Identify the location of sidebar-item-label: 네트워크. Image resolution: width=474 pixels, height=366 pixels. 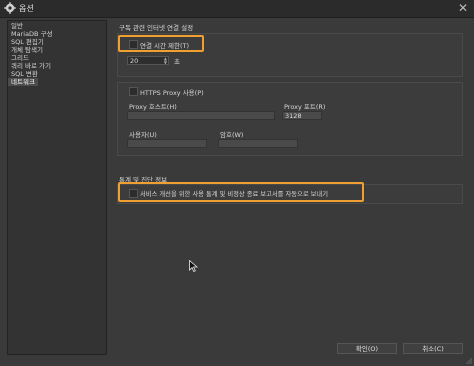
(23, 82).